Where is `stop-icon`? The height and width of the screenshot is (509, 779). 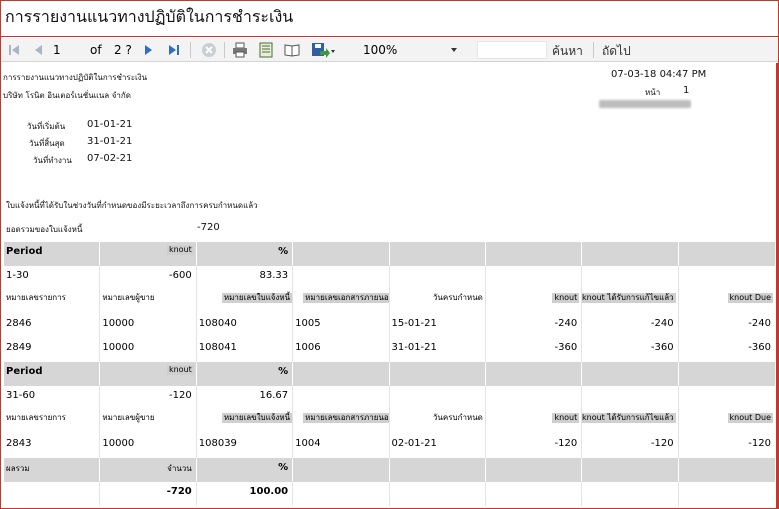
stop-icon is located at coordinates (209, 50).